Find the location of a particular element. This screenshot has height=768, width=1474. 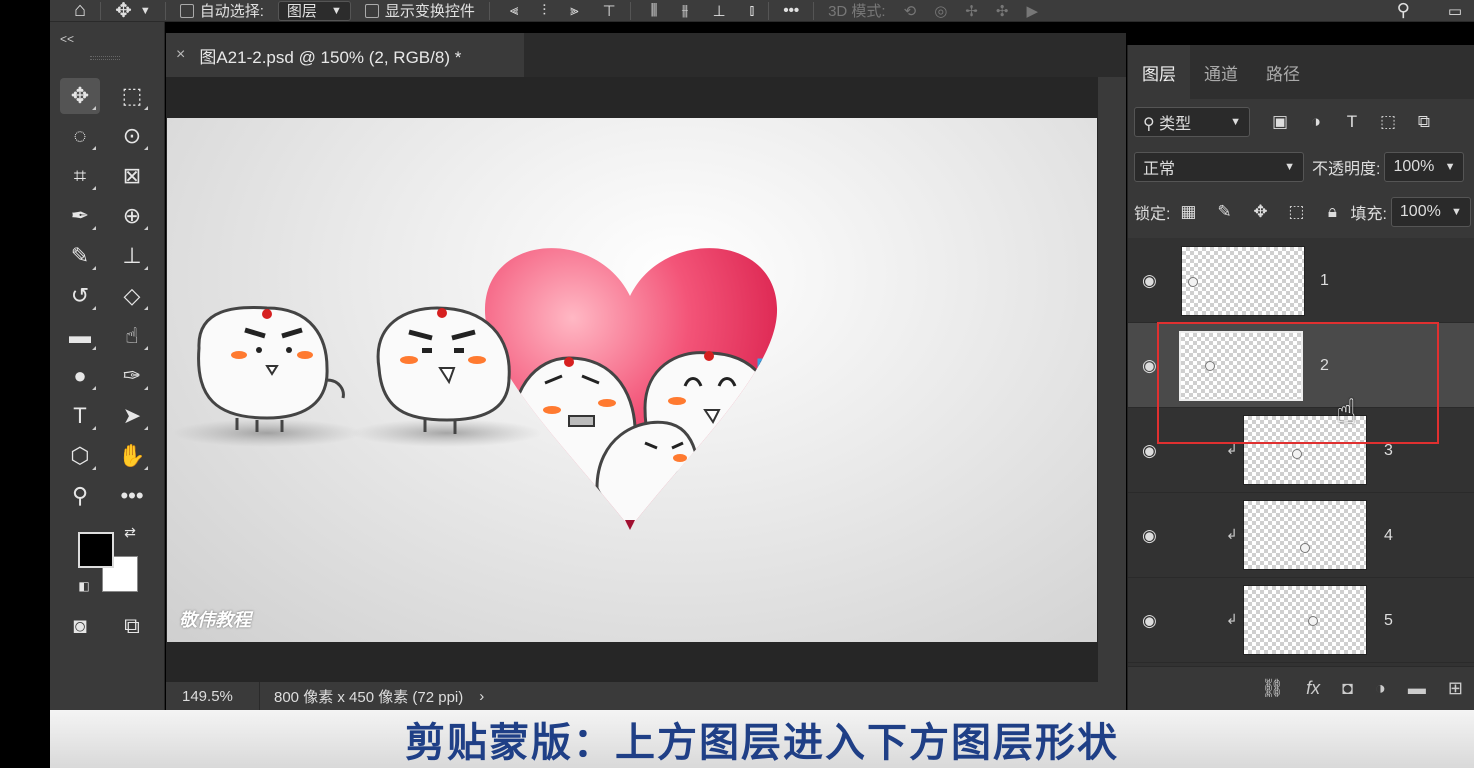

lock-all-icon: 🔒︎ is located at coordinates (1332, 212).